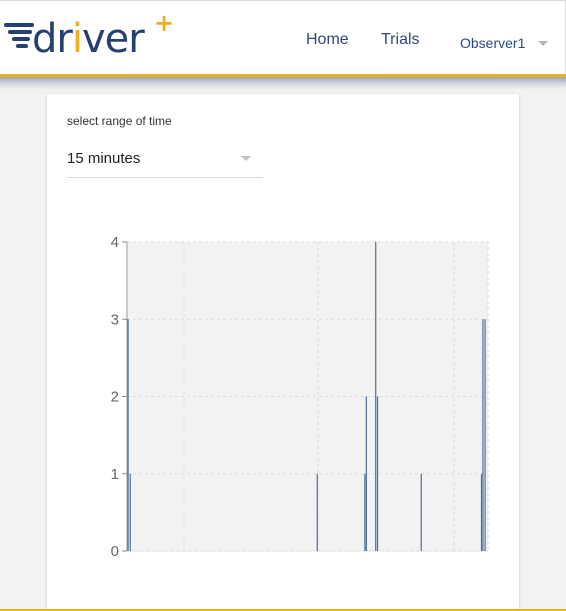 The image size is (566, 611). What do you see at coordinates (115, 242) in the screenshot?
I see `y-tick-label: 4` at bounding box center [115, 242].